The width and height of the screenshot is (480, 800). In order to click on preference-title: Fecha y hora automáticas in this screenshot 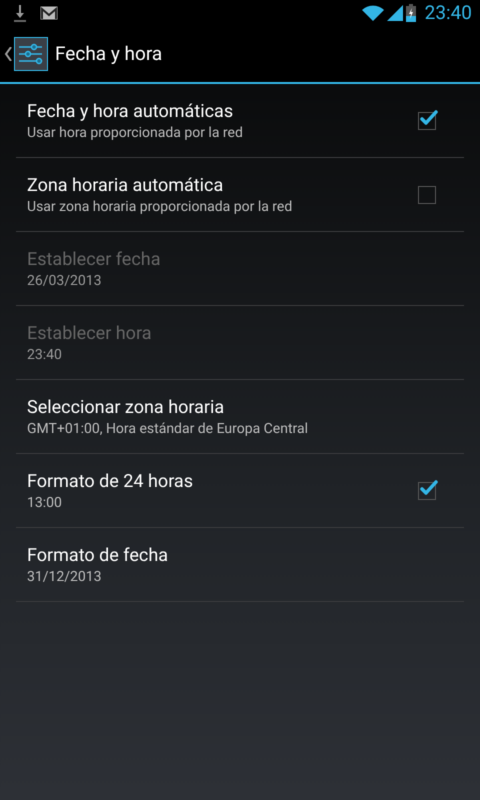, I will do `click(130, 111)`.